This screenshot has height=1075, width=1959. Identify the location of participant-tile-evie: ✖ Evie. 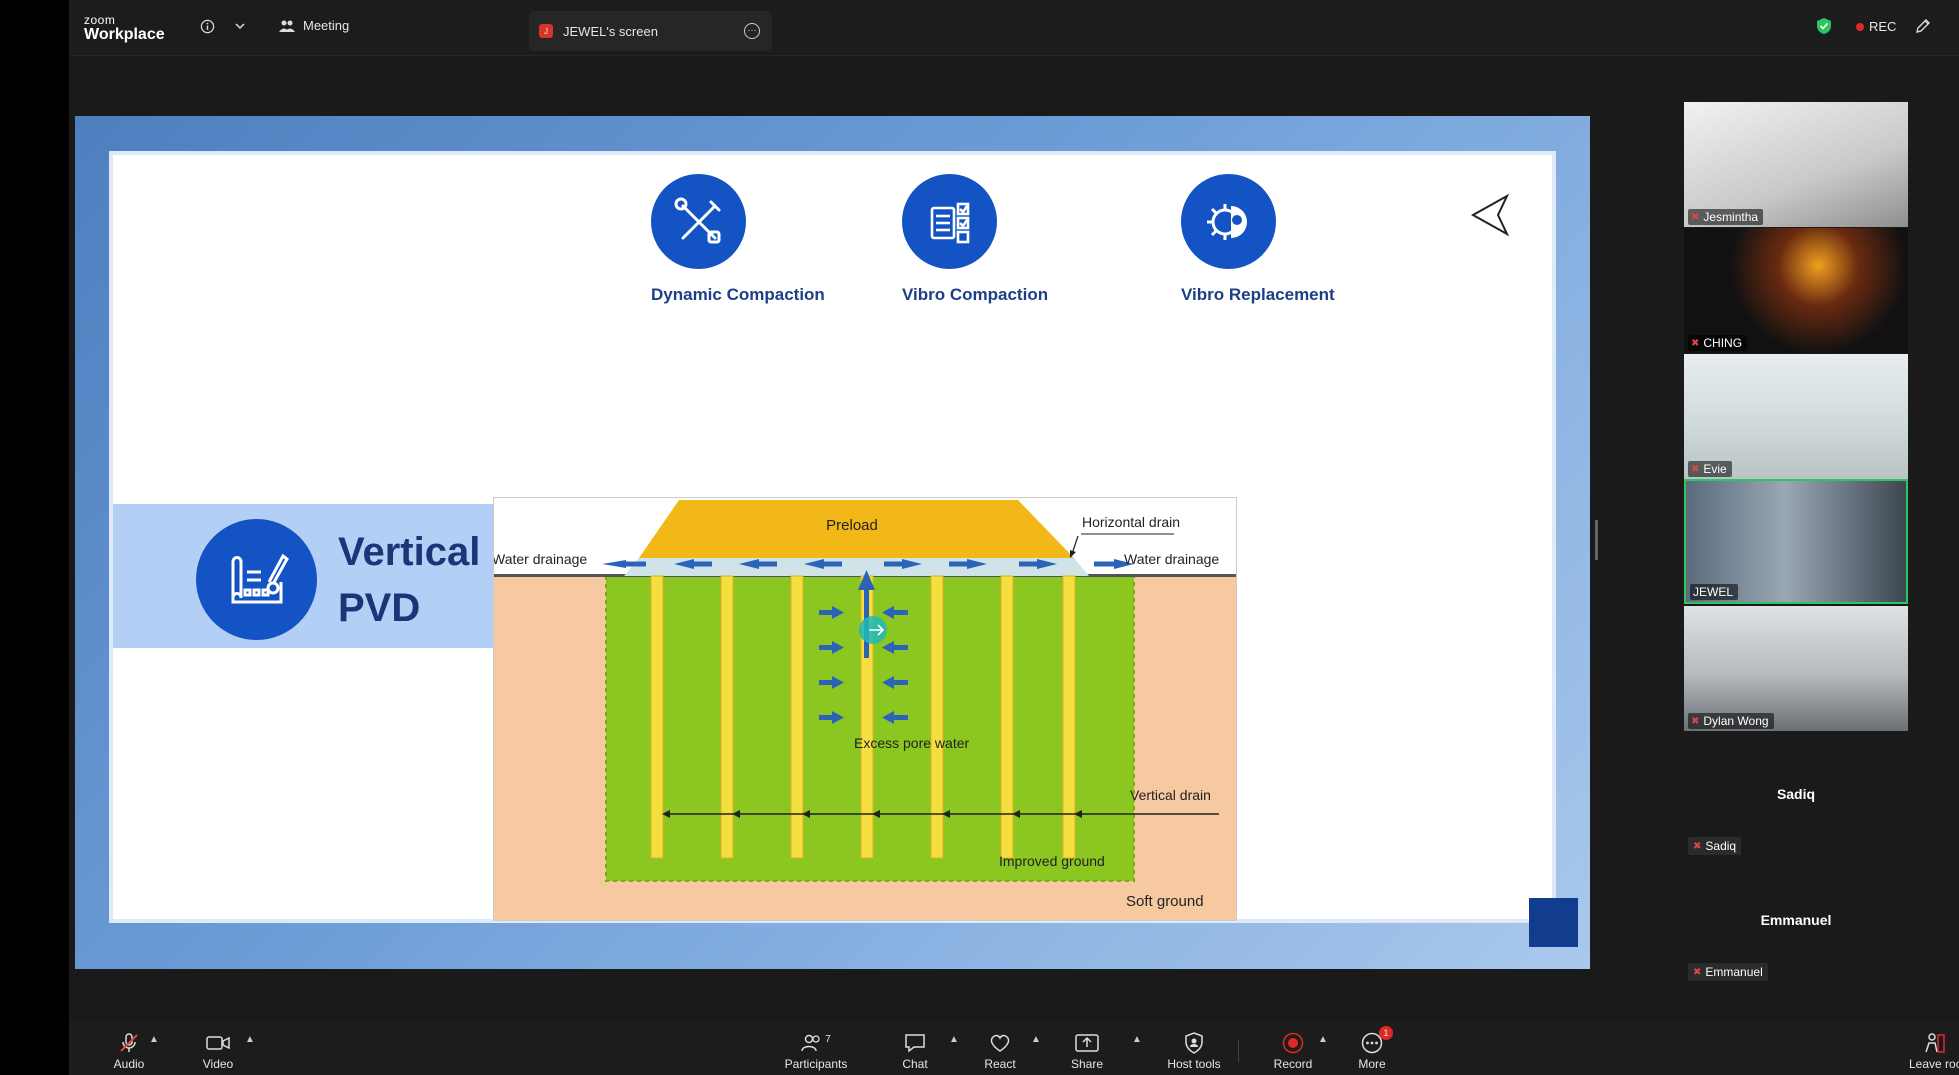
(1796, 416).